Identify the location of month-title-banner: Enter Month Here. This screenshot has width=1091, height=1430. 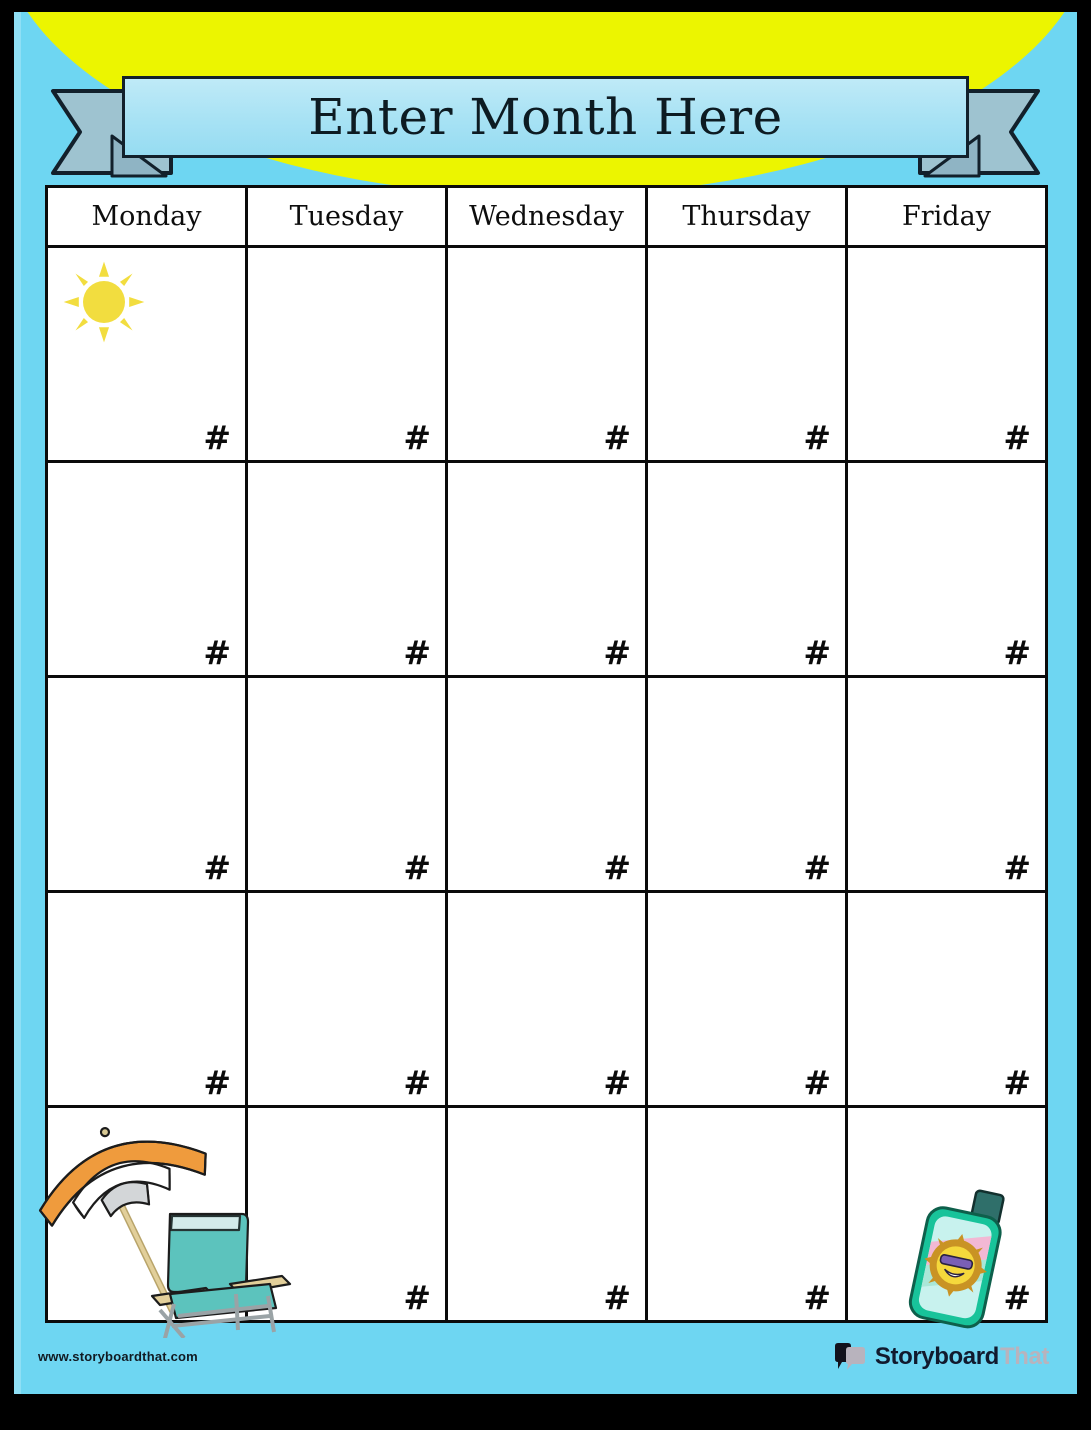
(545, 123).